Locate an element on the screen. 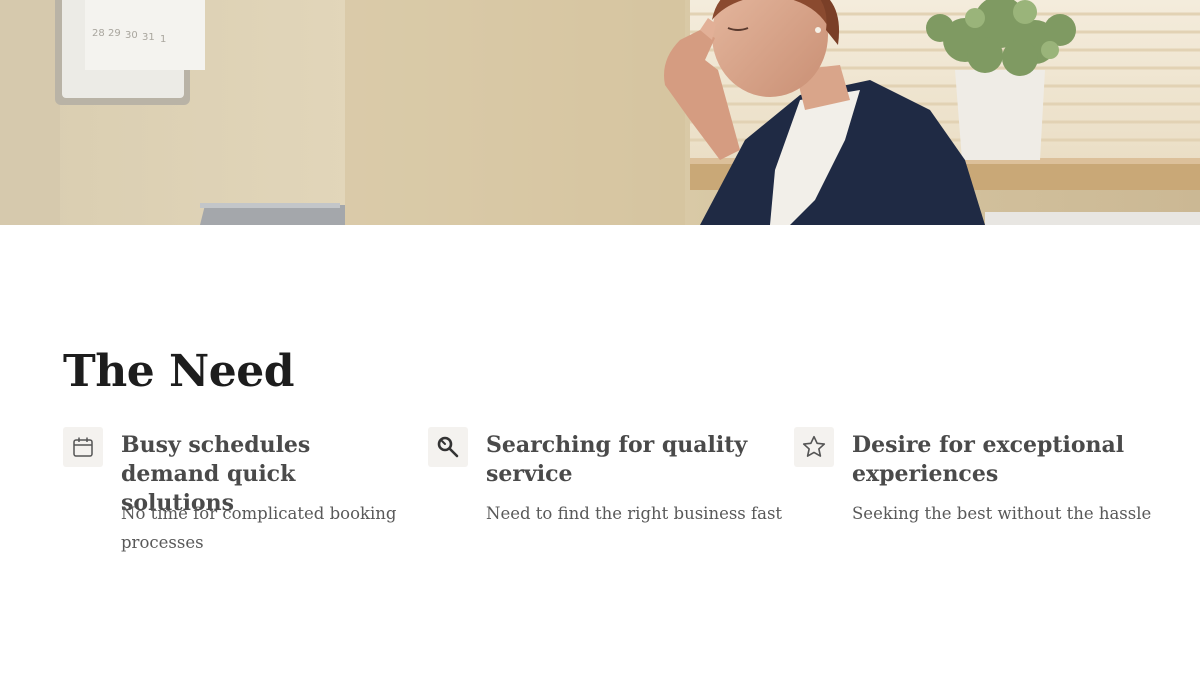 The image size is (1200, 675). svg-text: 31 is located at coordinates (148, 37).